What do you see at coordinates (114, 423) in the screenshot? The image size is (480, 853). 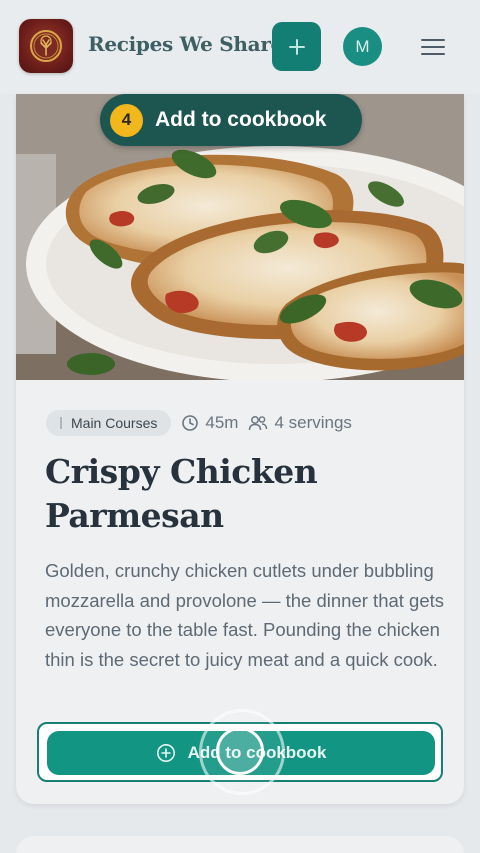 I see `category-label: Main Courses` at bounding box center [114, 423].